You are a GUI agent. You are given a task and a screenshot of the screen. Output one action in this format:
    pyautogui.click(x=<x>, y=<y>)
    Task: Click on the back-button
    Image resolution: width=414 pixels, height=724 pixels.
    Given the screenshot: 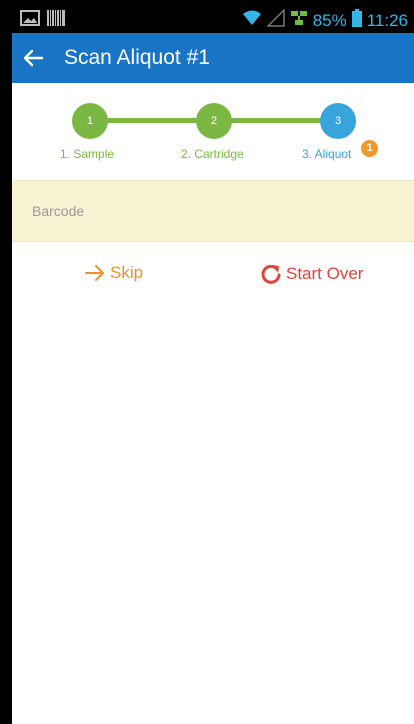 What is the action you would take?
    pyautogui.click(x=33, y=58)
    